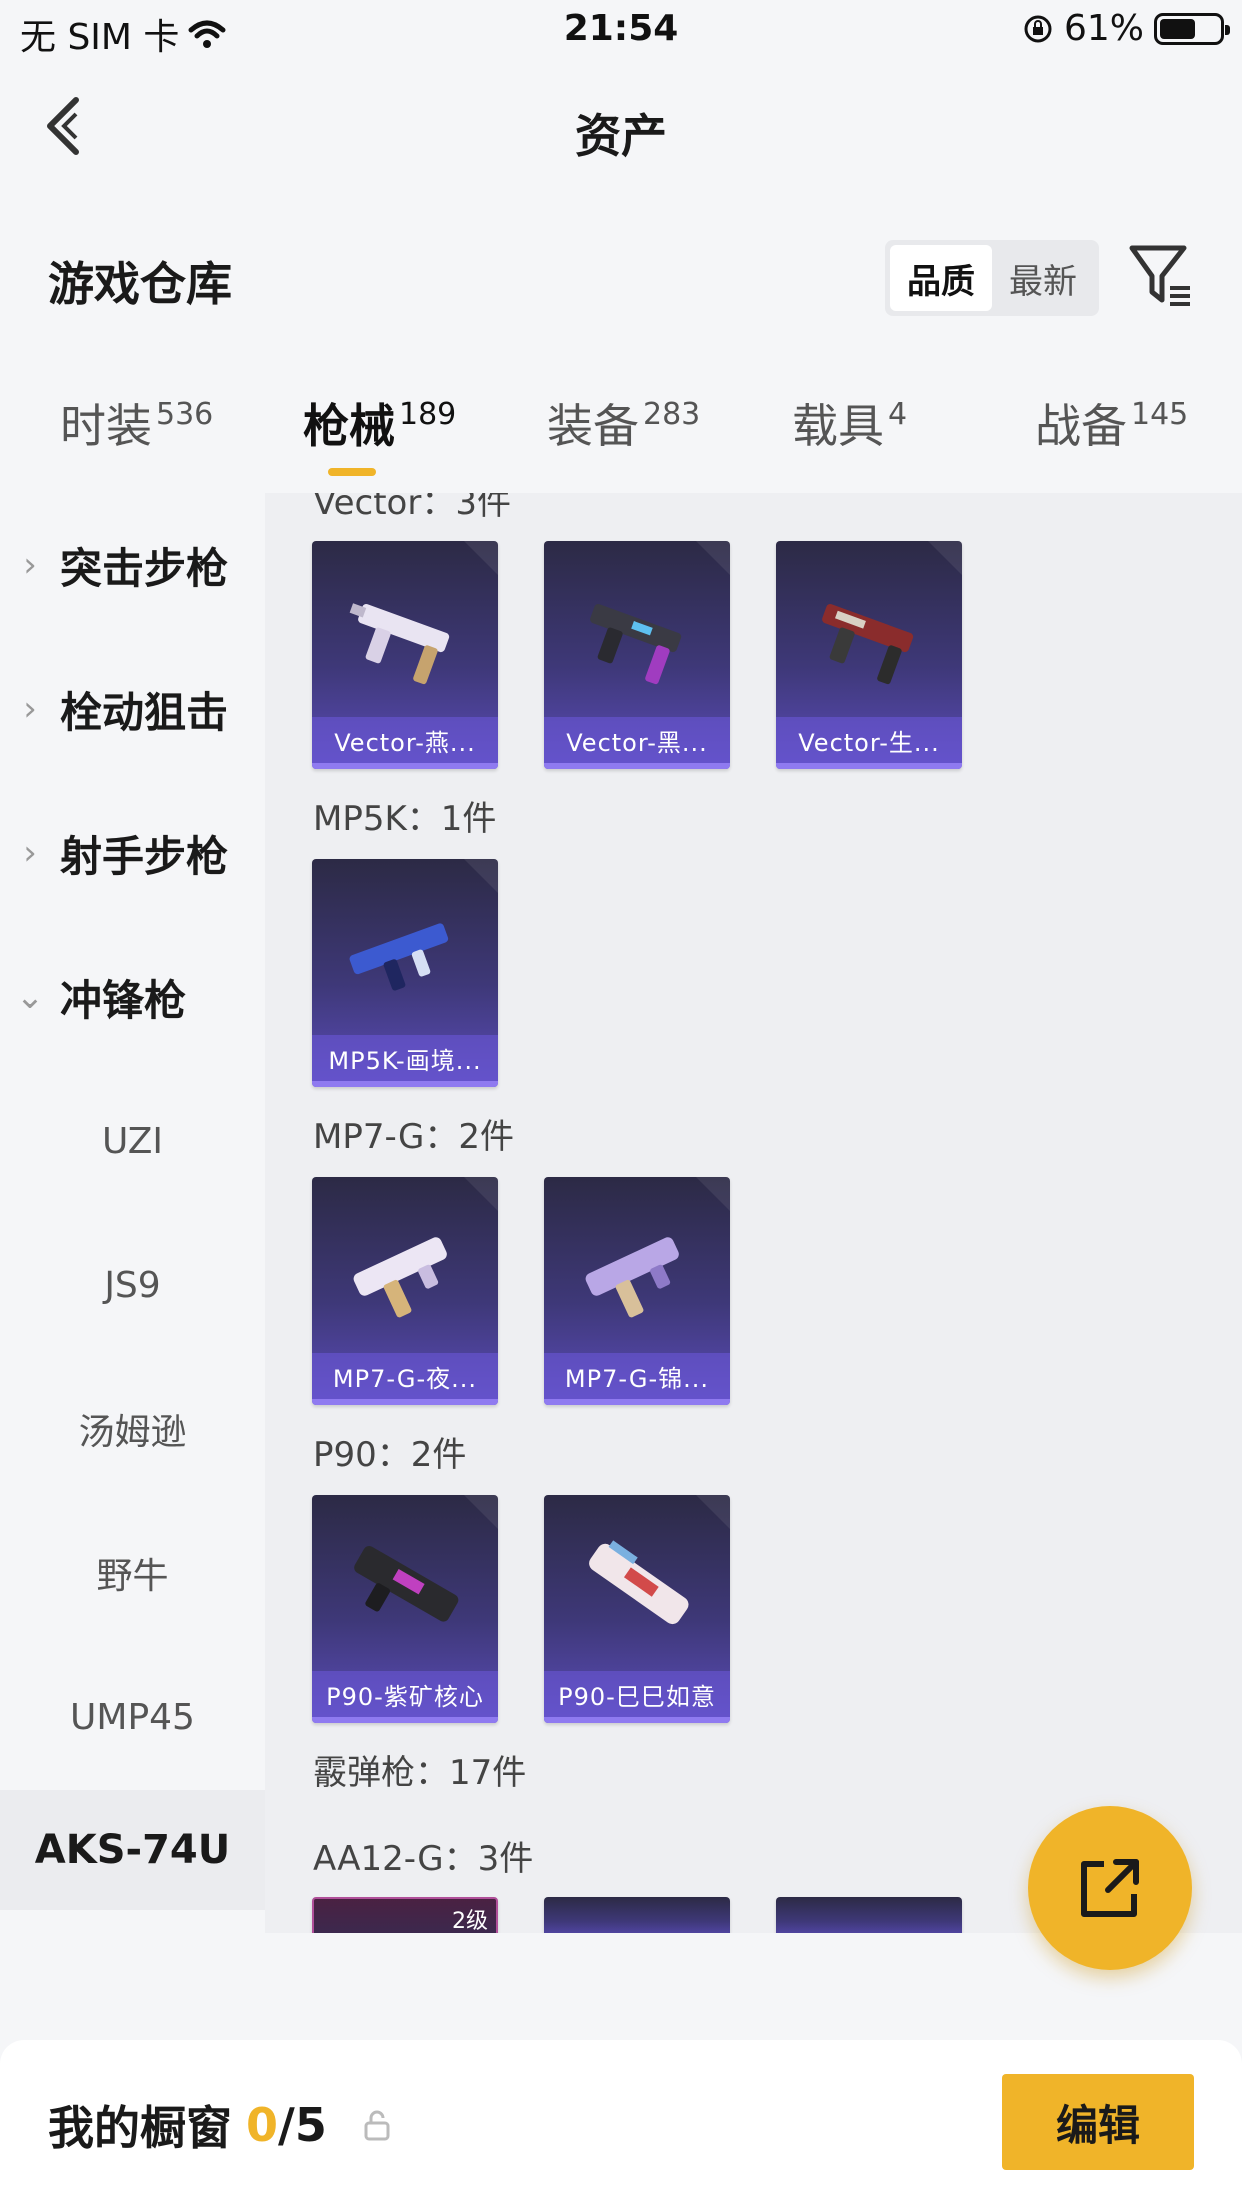  What do you see at coordinates (132, 1850) in the screenshot?
I see `sidebar-subitem-aks74u: AKS-74U` at bounding box center [132, 1850].